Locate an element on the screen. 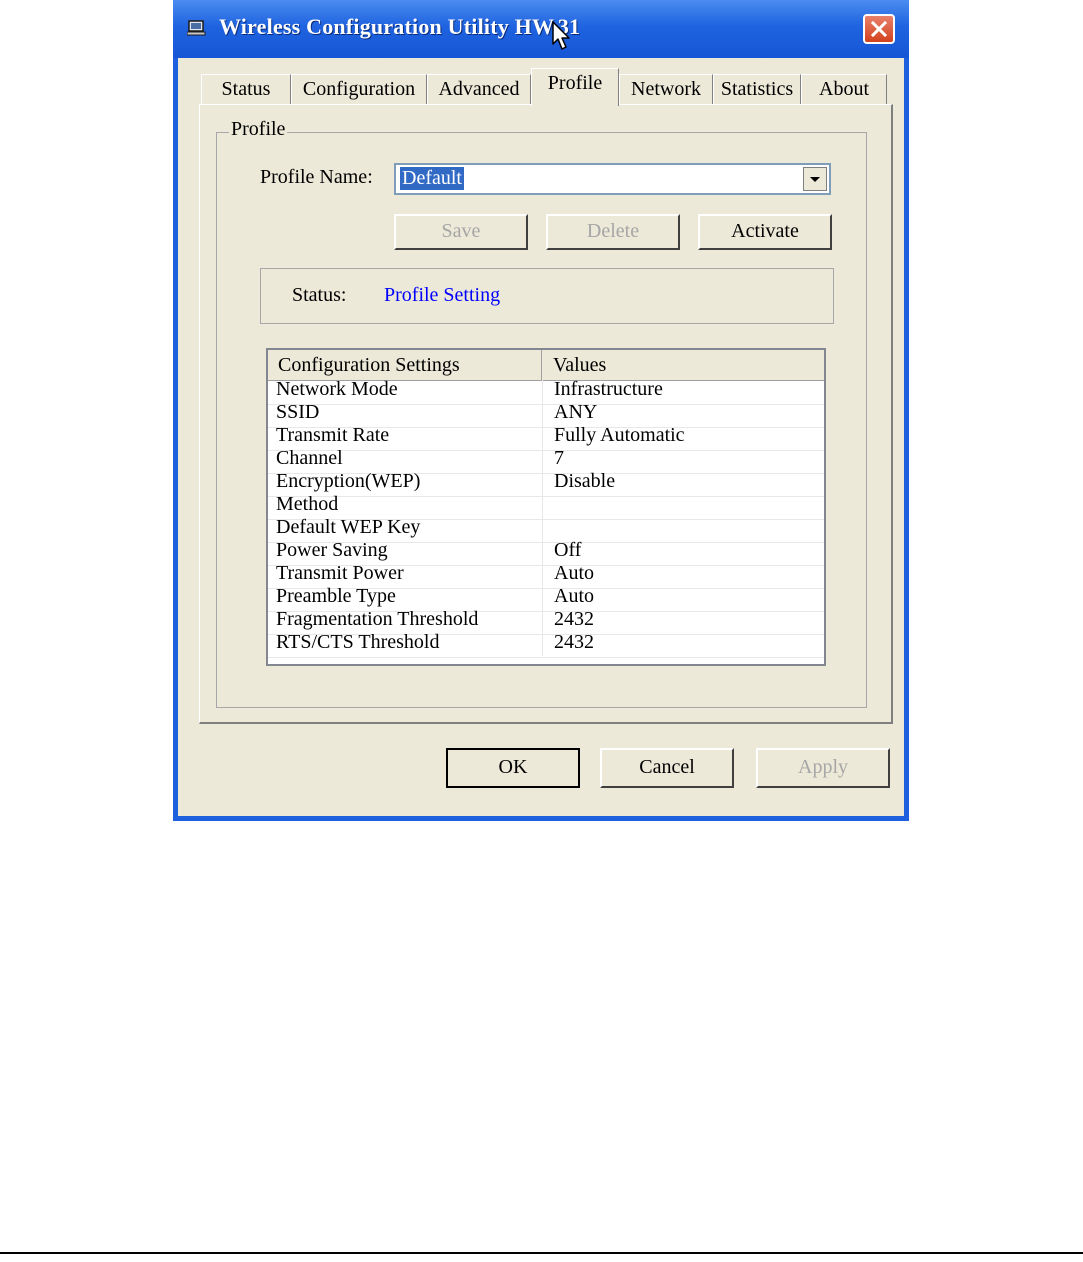 The height and width of the screenshot is (1262, 1083). setting-name: Power Saving is located at coordinates (332, 550).